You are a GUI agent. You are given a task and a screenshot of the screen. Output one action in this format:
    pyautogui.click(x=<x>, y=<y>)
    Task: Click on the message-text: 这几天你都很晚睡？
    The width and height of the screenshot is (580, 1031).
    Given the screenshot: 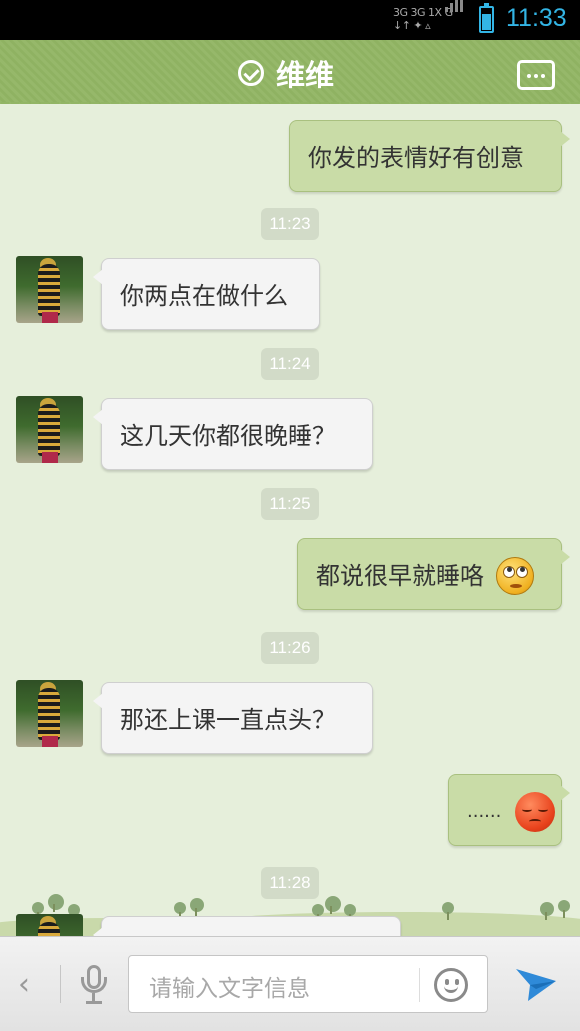 What is the action you would take?
    pyautogui.click(x=228, y=436)
    